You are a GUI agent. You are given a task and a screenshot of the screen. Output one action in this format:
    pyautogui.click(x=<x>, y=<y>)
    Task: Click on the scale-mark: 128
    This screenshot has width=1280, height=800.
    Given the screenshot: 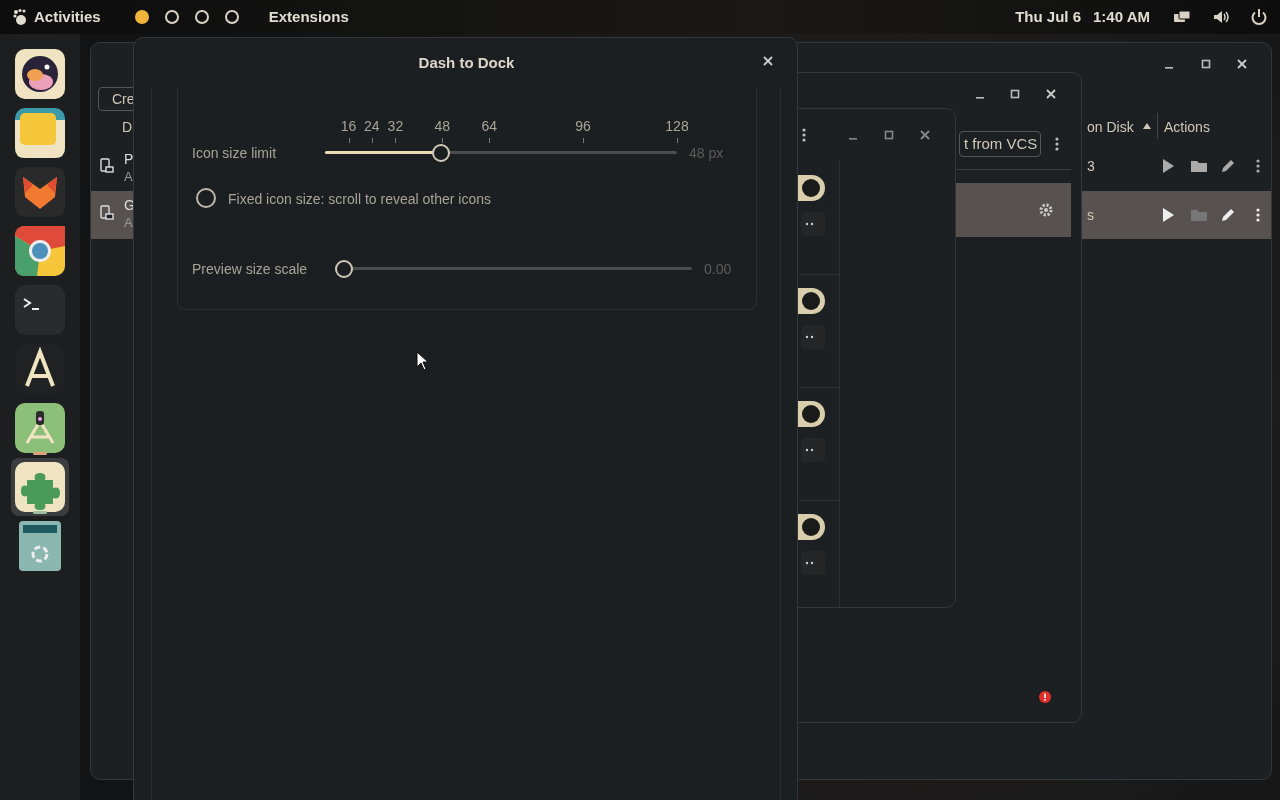 What is the action you would take?
    pyautogui.click(x=677, y=126)
    